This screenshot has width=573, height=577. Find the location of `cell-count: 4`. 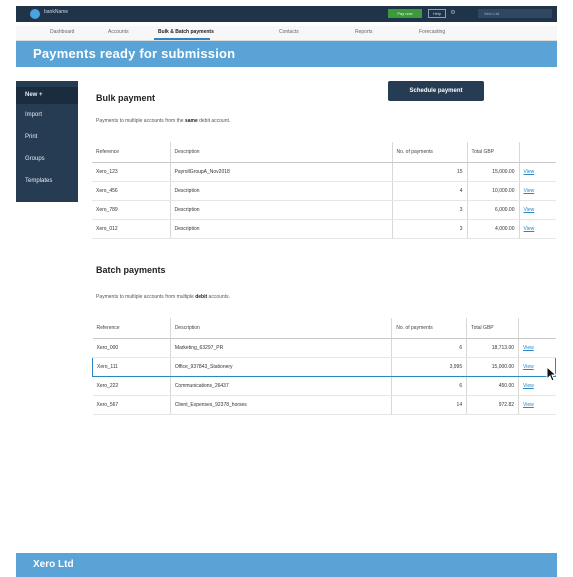

cell-count: 4 is located at coordinates (429, 191).